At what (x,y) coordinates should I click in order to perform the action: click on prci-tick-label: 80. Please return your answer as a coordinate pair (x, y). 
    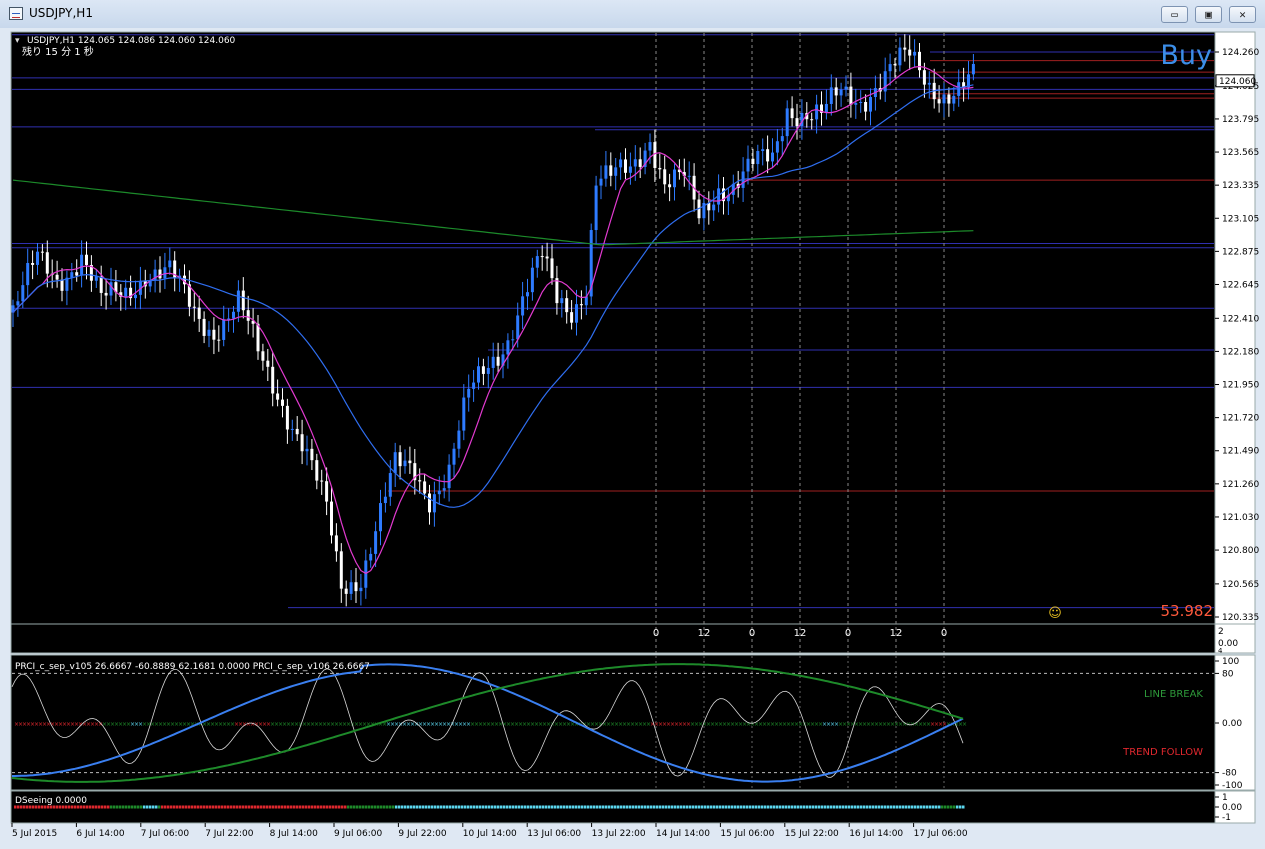
    Looking at the image, I should click on (1228, 674).